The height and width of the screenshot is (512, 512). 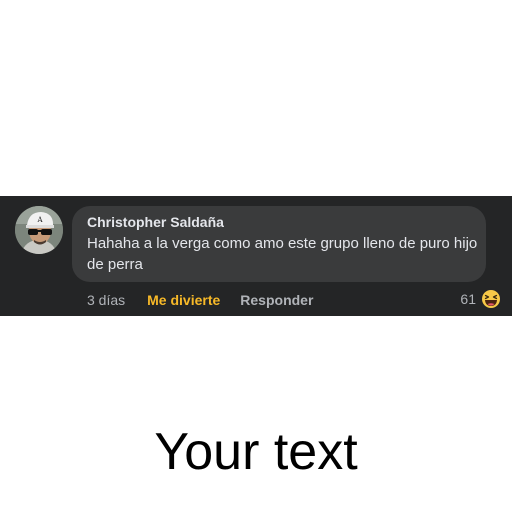 I want to click on profile-photo-icon: A, so click(x=39, y=230).